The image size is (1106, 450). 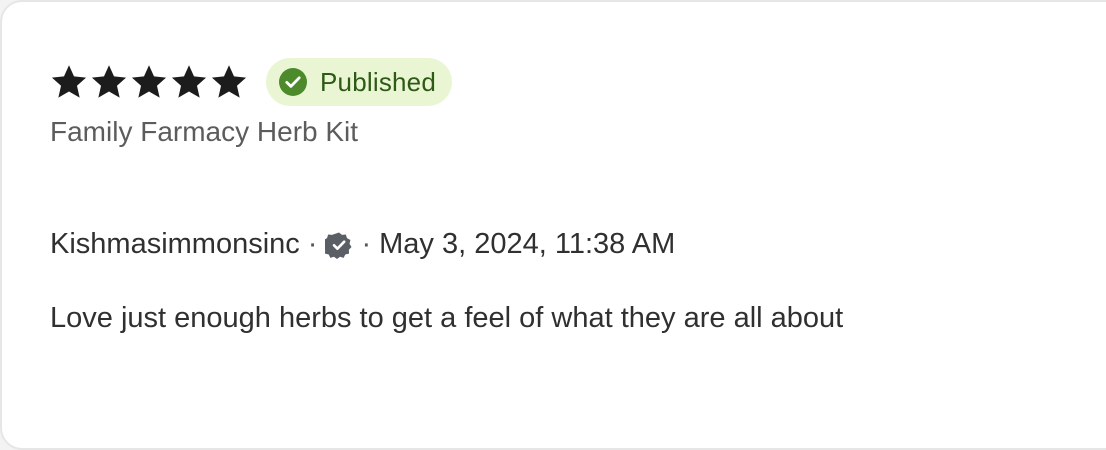 What do you see at coordinates (339, 245) in the screenshot?
I see `verified-badge-icon` at bounding box center [339, 245].